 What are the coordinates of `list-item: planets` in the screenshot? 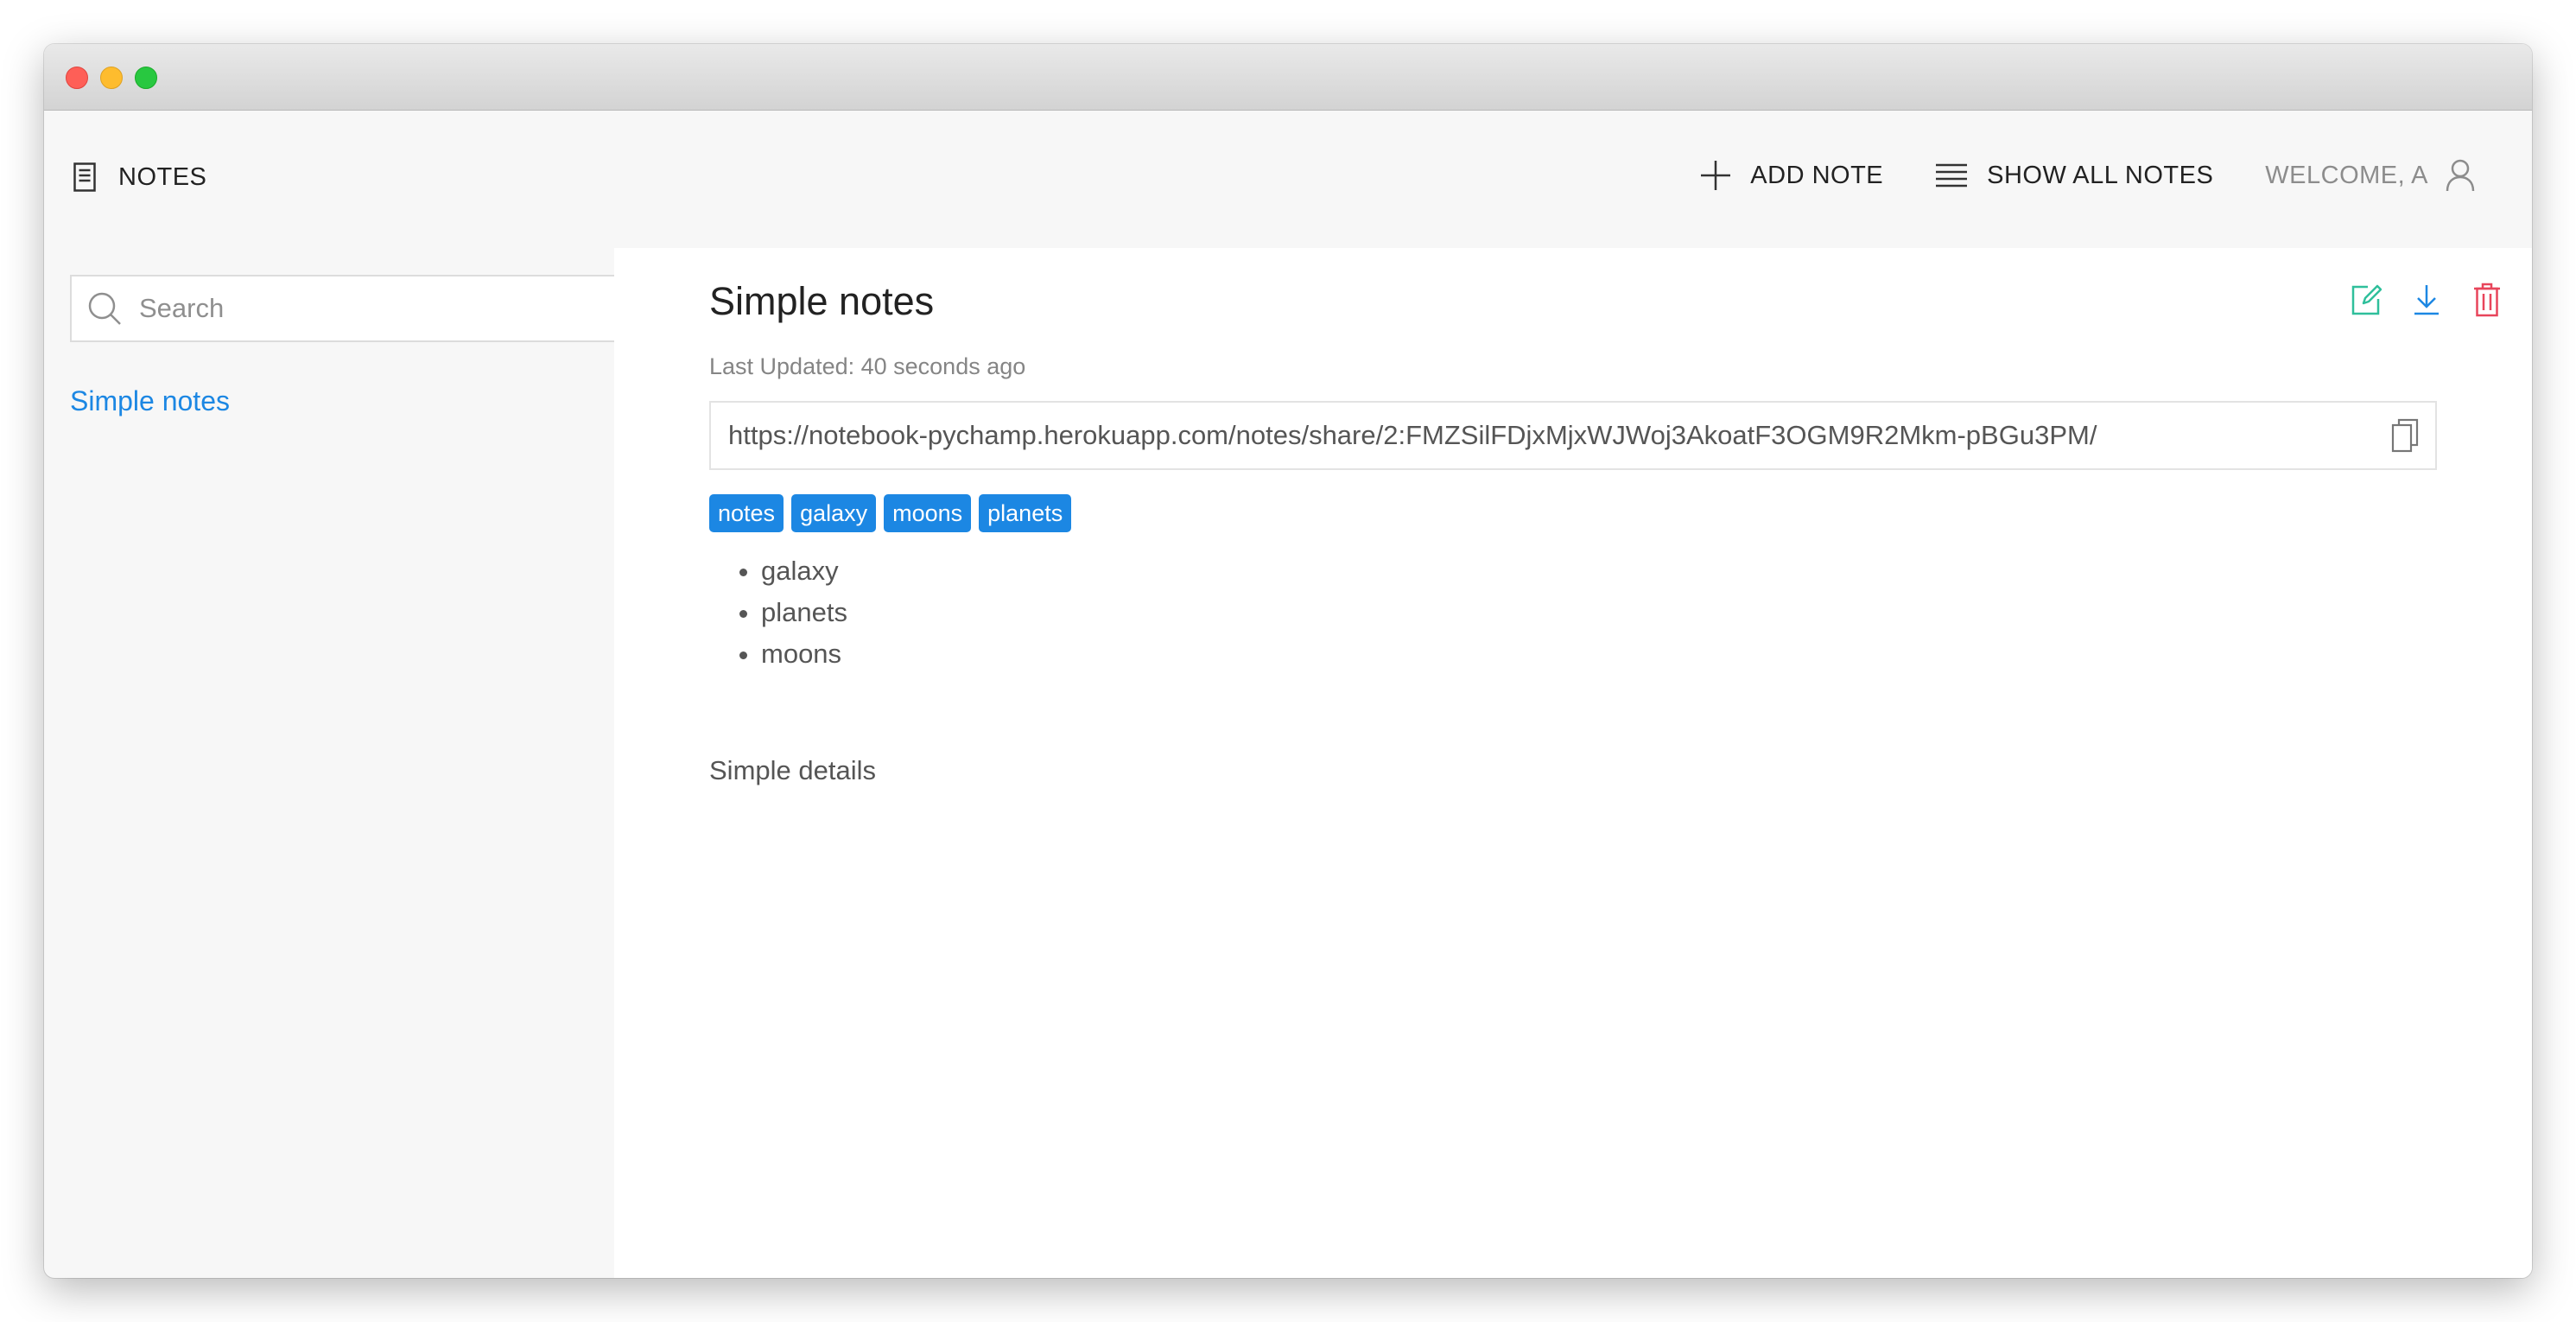 It's located at (804, 612).